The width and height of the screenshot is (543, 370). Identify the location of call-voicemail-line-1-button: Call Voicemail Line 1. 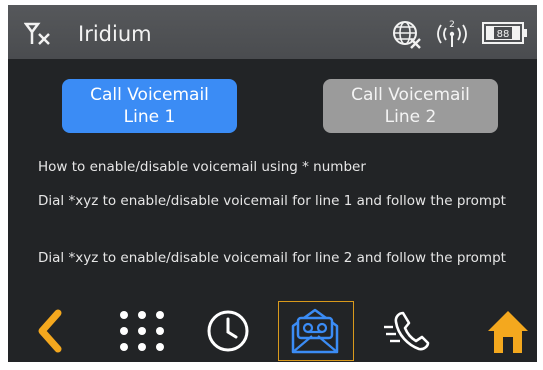
(149, 106).